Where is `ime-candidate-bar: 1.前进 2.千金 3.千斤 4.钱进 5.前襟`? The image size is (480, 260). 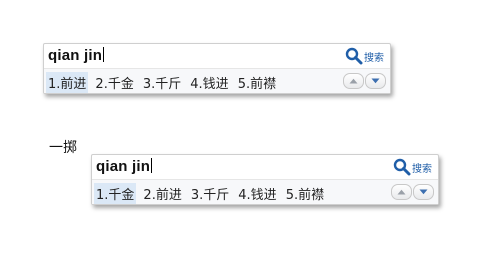 ime-candidate-bar: 1.前进 2.千金 3.千斤 4.钱进 5.前襟 is located at coordinates (217, 80).